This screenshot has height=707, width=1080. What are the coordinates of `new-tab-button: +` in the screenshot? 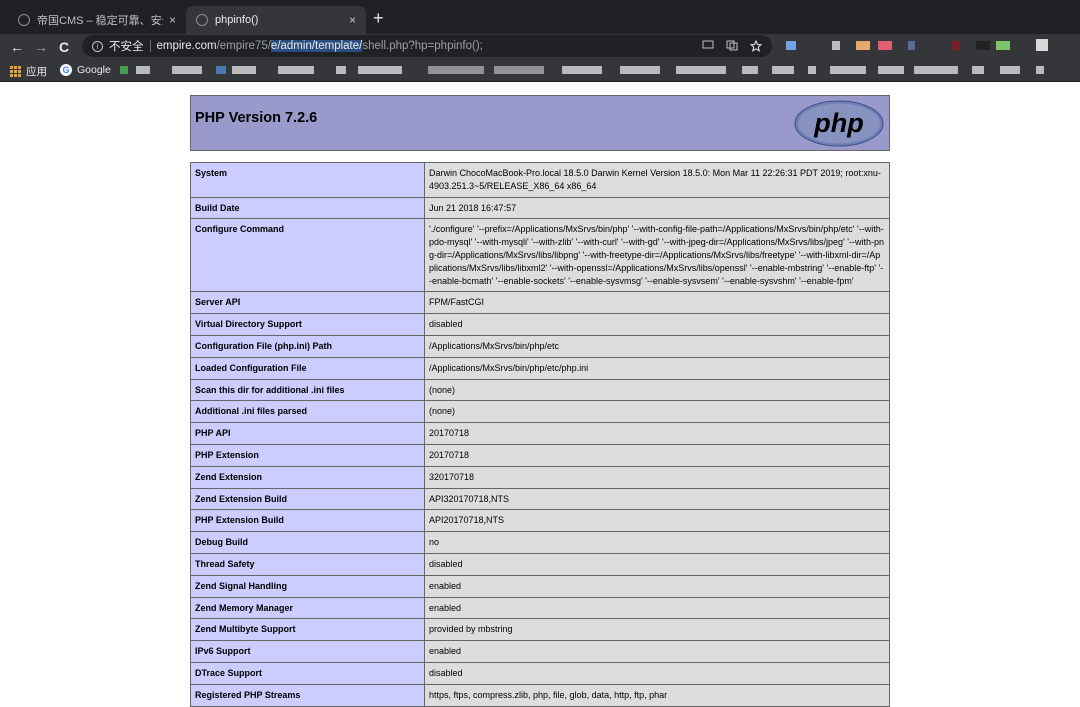 It's located at (378, 18).